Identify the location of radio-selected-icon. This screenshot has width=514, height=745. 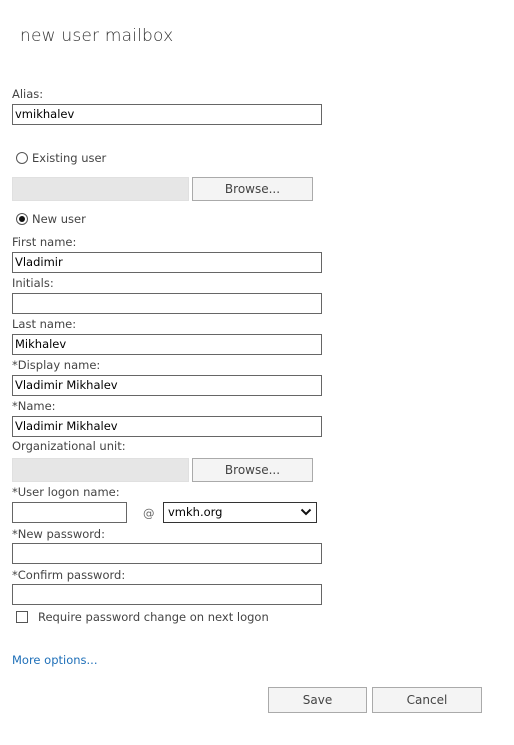
(22, 219).